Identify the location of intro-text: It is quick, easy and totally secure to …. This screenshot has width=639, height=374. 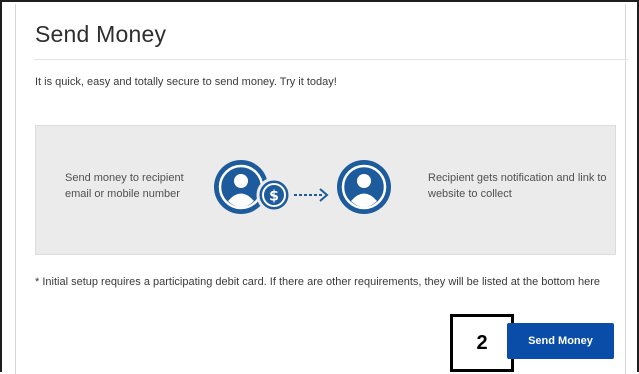
(186, 82).